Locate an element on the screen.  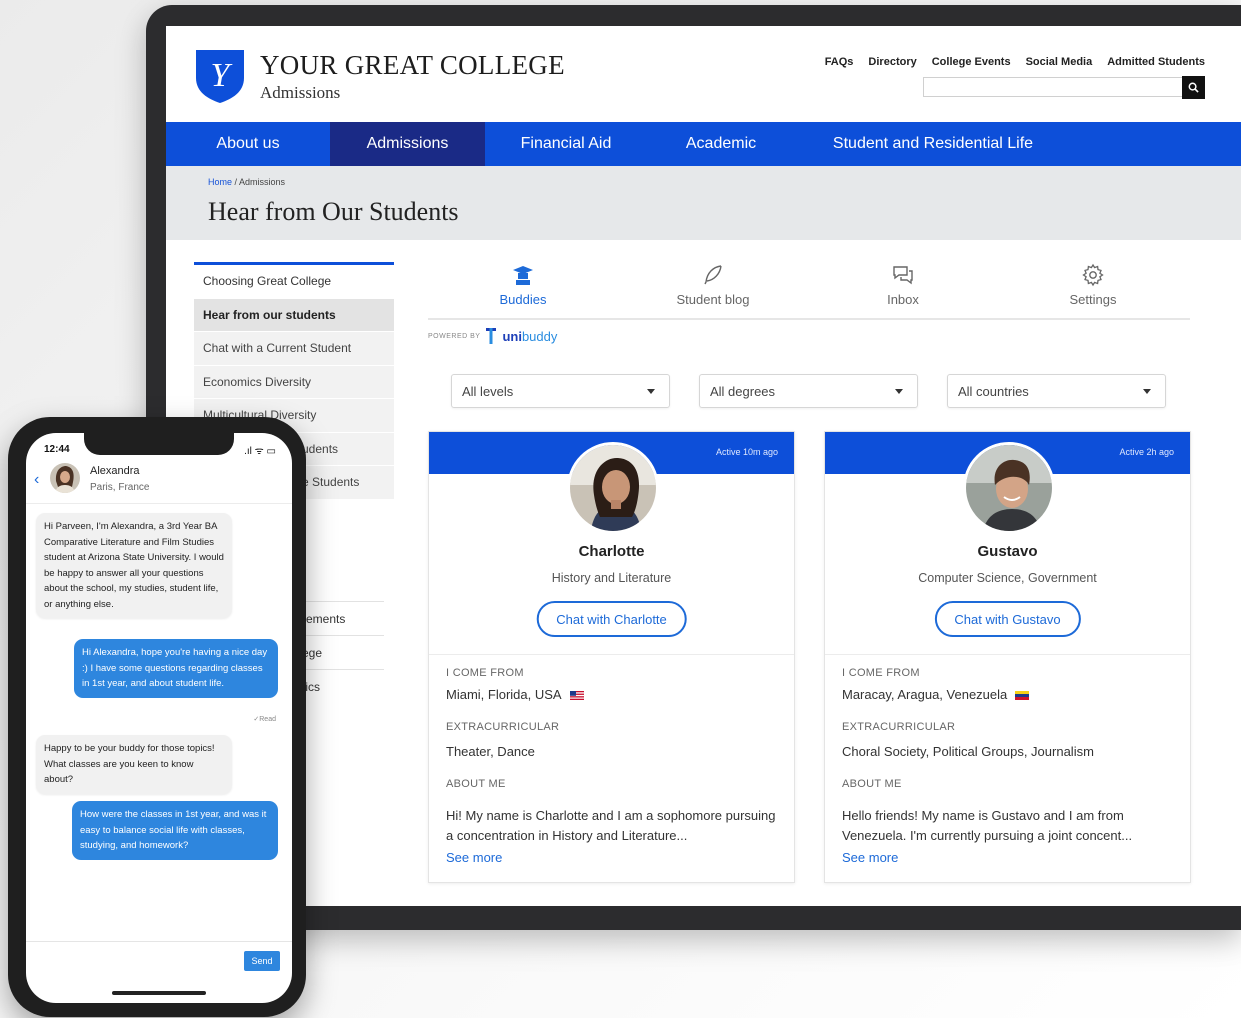
chat-with-charlotte-button: Chat with Charlotte is located at coordinates (611, 619).